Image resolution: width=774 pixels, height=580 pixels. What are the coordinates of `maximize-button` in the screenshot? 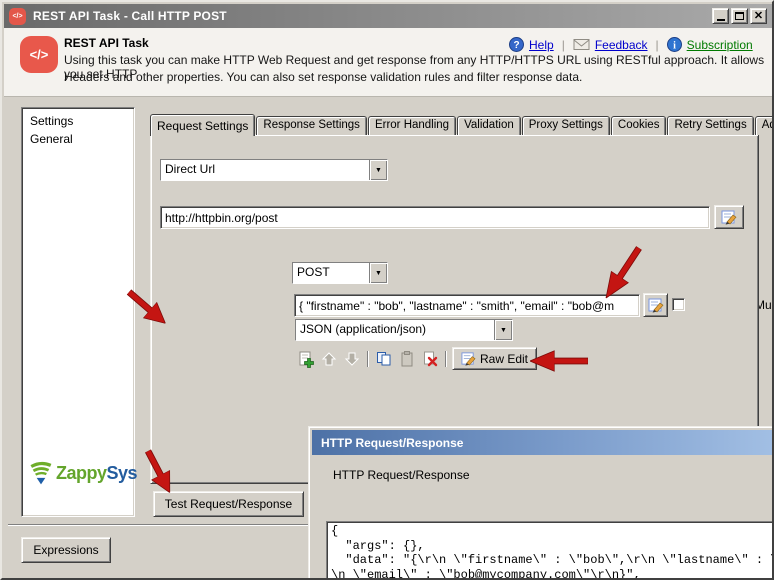 It's located at (739, 16).